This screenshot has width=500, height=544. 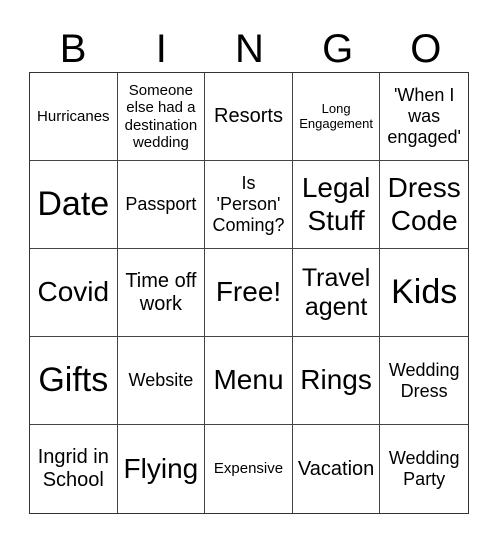 What do you see at coordinates (424, 117) in the screenshot?
I see `bingo-cell: 'When I was engaged'` at bounding box center [424, 117].